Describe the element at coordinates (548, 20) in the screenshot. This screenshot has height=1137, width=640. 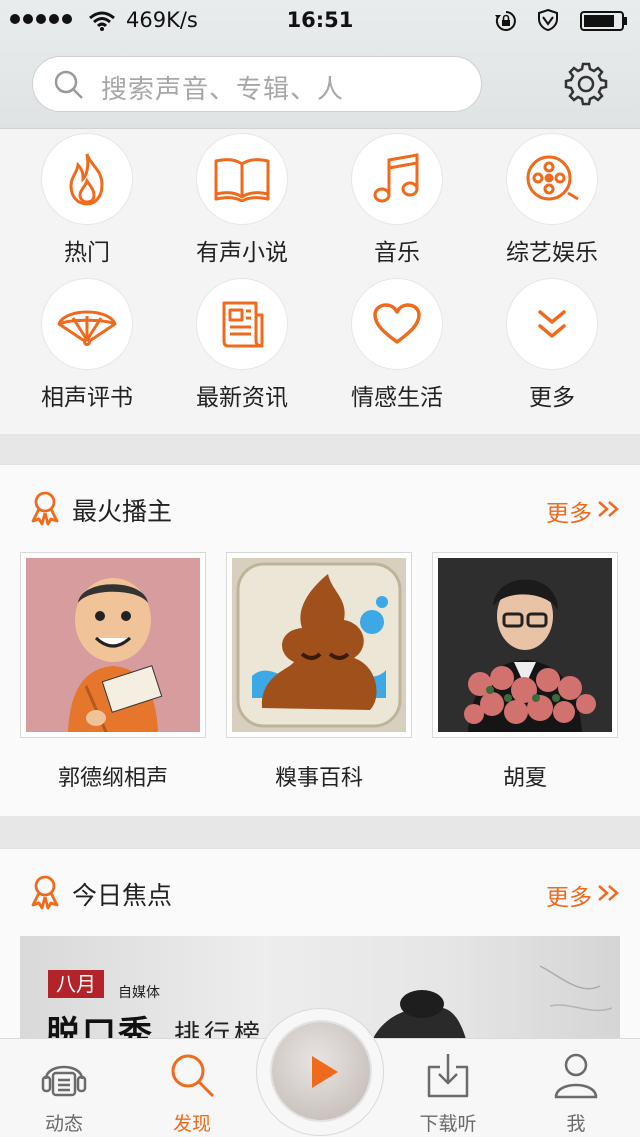
I see `shield-icon` at that location.